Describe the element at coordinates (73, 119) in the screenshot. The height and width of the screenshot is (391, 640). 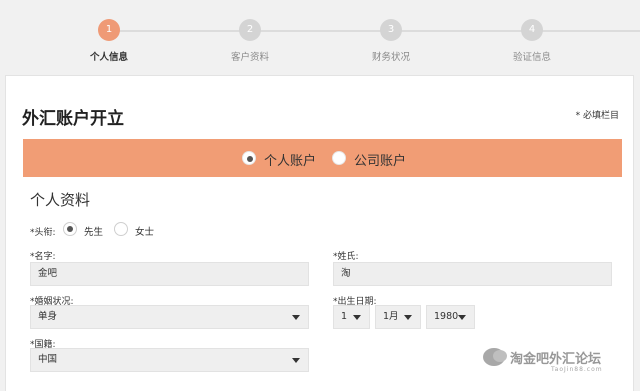
I see `page-title: 外汇账户开立` at that location.